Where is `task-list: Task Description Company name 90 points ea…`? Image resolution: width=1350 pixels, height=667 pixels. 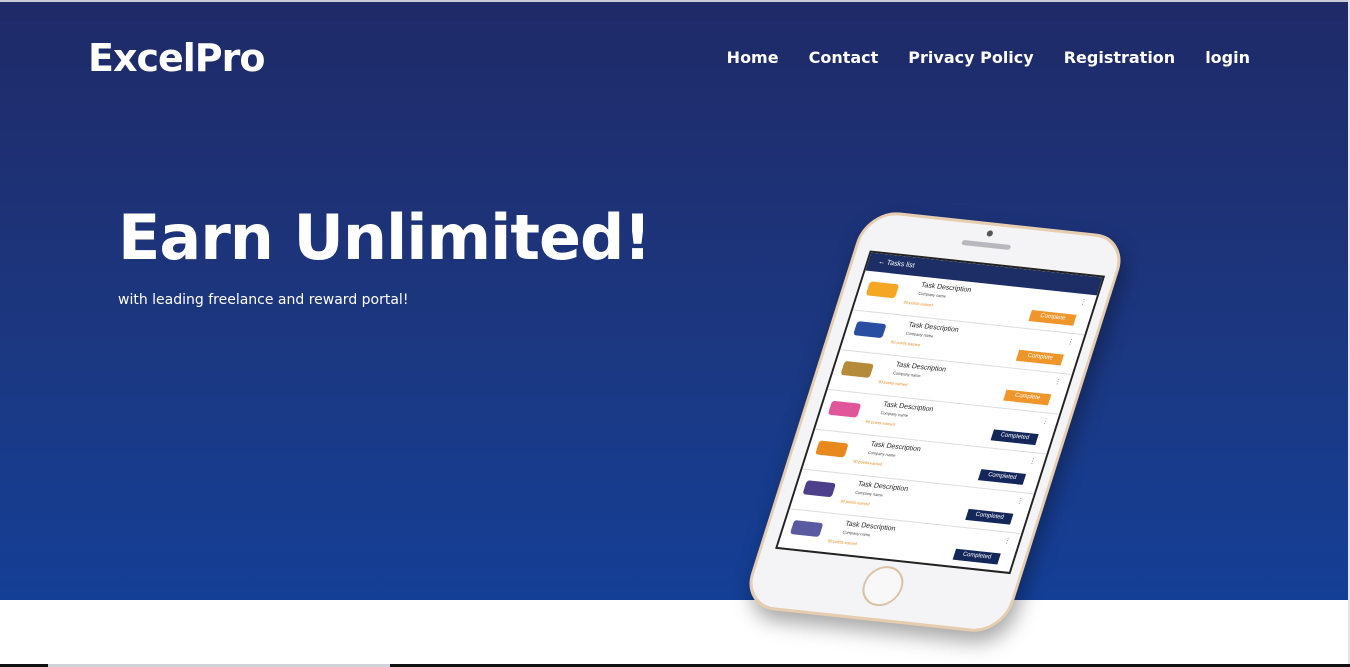 task-list: Task Description Company name 90 points ea… is located at coordinates (937, 422).